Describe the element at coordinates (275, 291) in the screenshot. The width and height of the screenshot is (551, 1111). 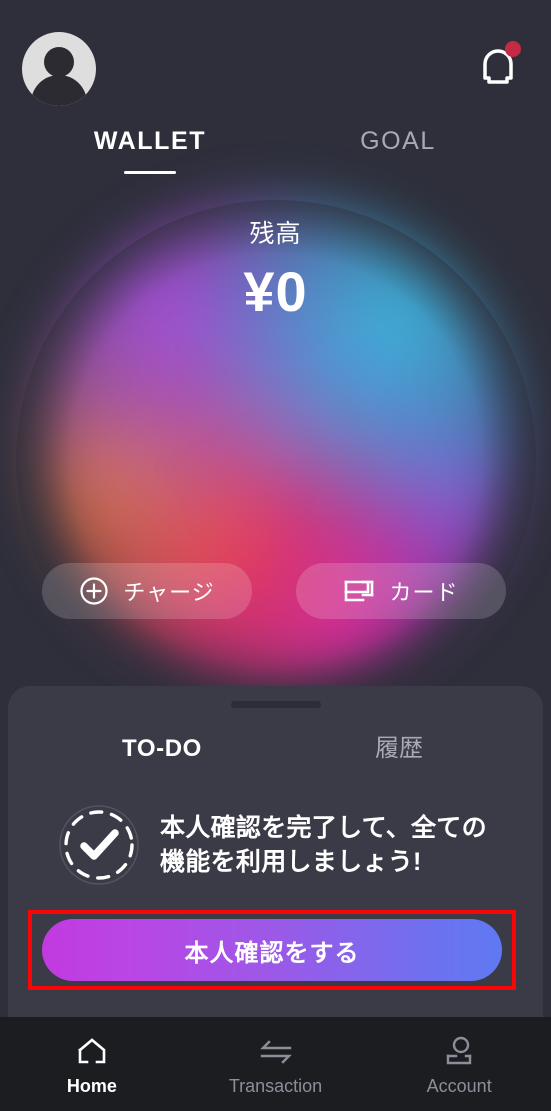
I see `balance-amount: ¥0` at that location.